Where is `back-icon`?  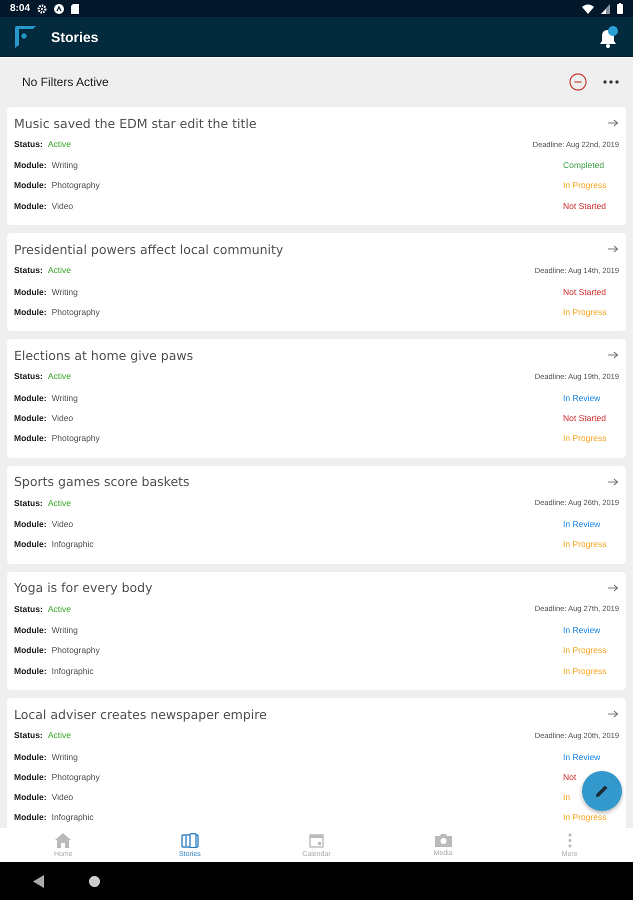 back-icon is located at coordinates (38, 881).